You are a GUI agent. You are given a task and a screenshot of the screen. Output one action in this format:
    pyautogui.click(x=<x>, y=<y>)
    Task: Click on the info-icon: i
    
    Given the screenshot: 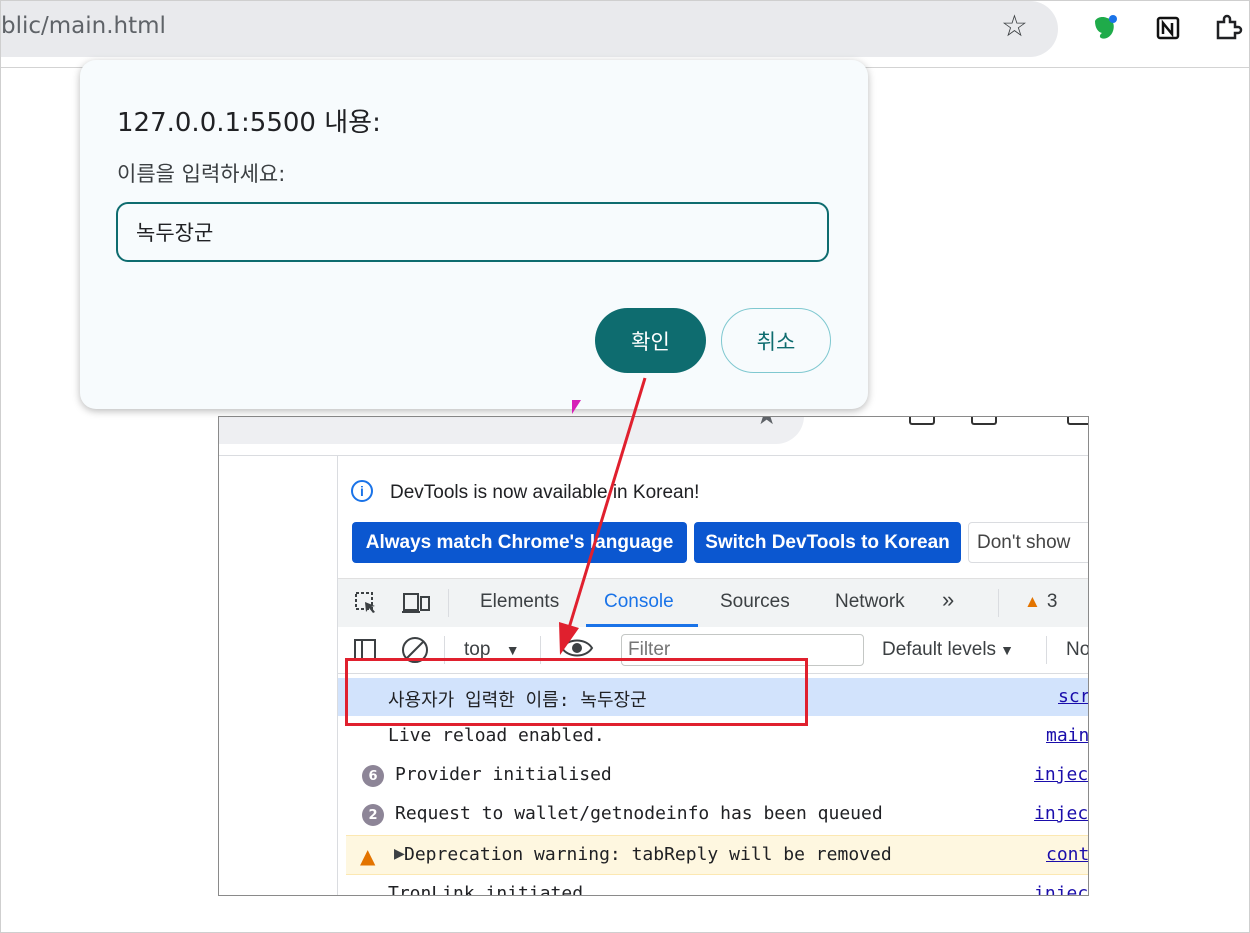 What is the action you would take?
    pyautogui.click(x=362, y=491)
    